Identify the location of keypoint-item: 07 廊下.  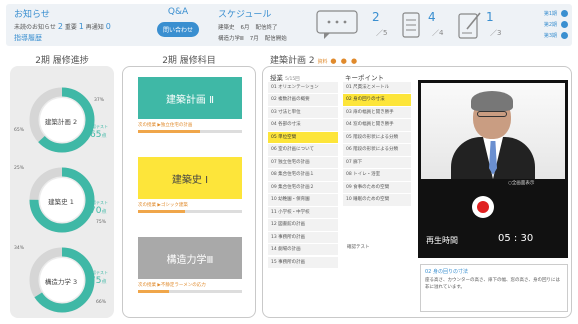
(377, 162).